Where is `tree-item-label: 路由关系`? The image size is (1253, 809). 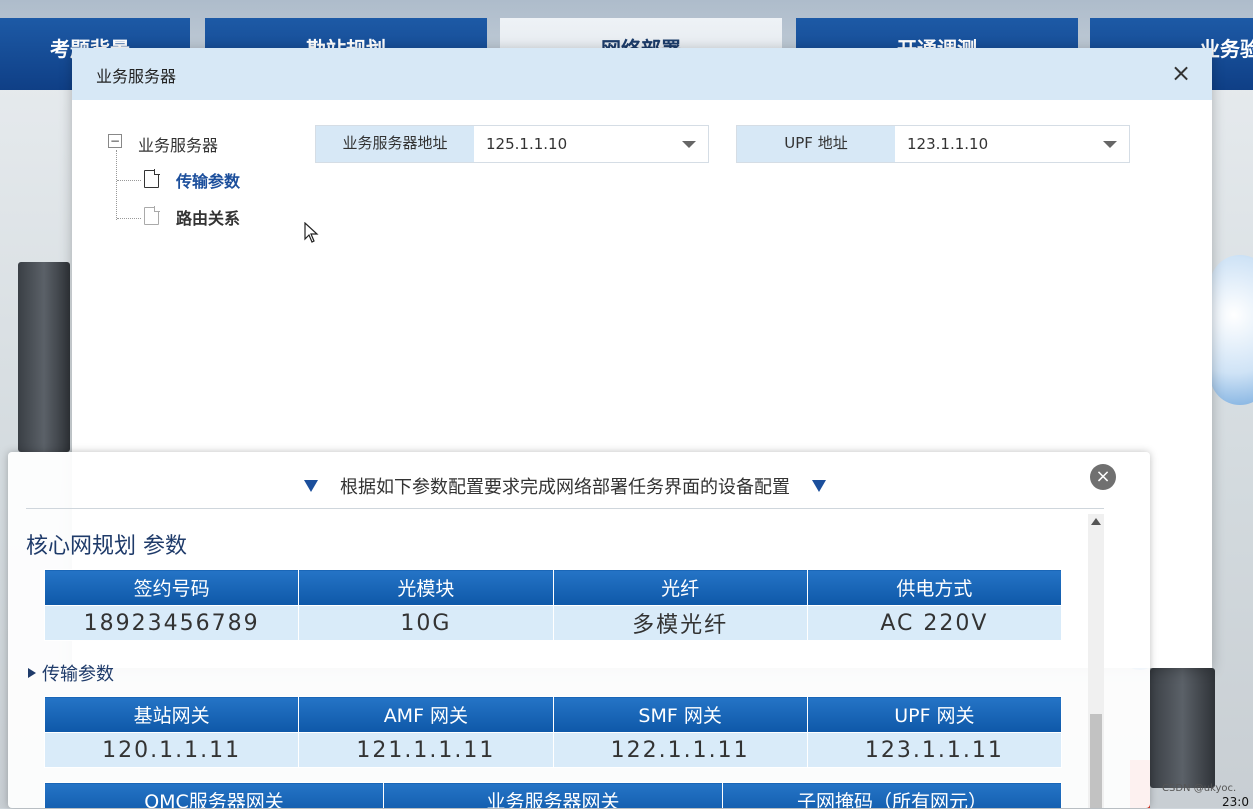
tree-item-label: 路由关系 is located at coordinates (208, 218).